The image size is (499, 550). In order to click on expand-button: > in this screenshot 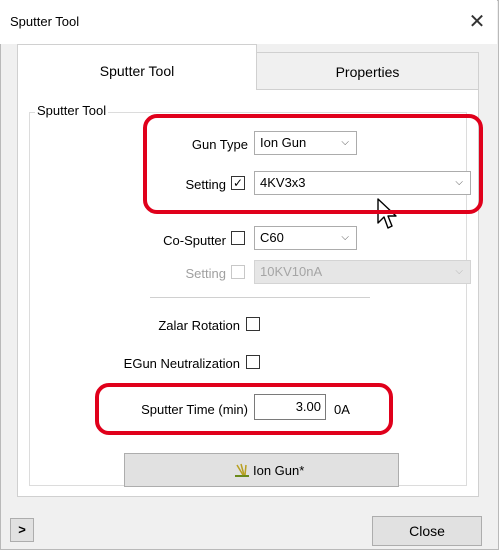, I will do `click(22, 530)`.